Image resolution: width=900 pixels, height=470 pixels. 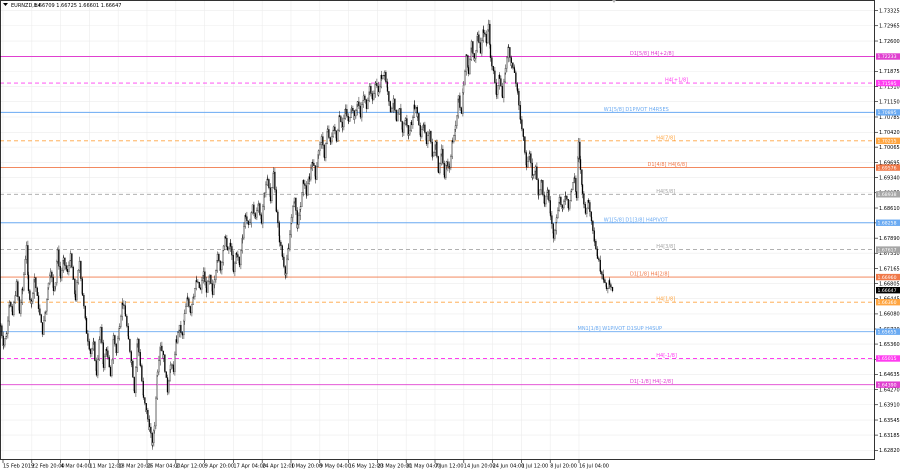 I want to click on level-price-tag-text: 1.72233, so click(x=887, y=57).